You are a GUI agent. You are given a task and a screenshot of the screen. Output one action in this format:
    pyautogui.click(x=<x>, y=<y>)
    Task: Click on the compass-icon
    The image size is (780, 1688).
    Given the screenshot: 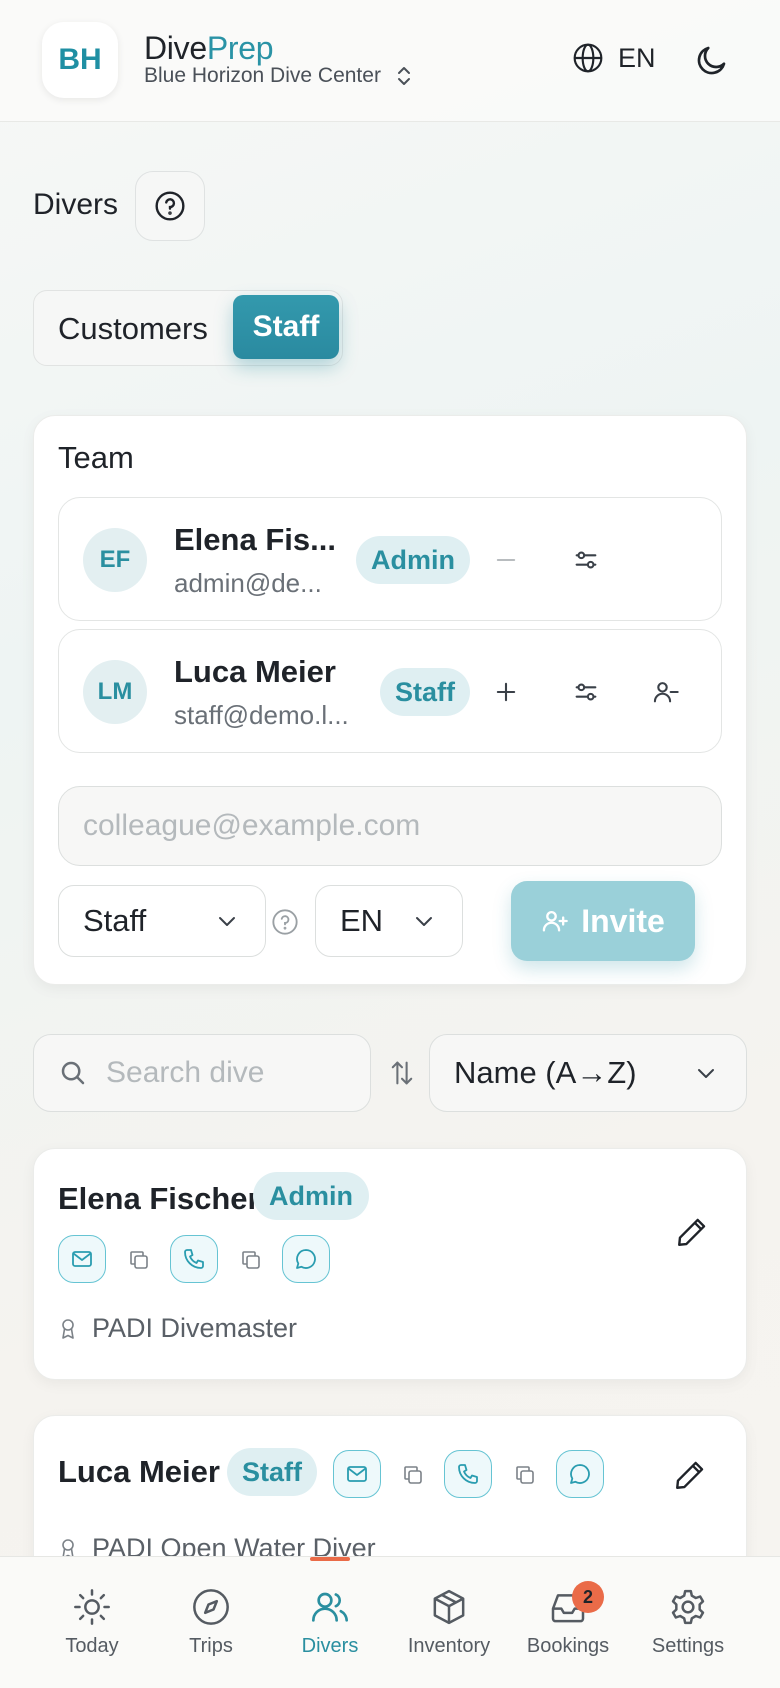 What is the action you would take?
    pyautogui.click(x=211, y=1607)
    